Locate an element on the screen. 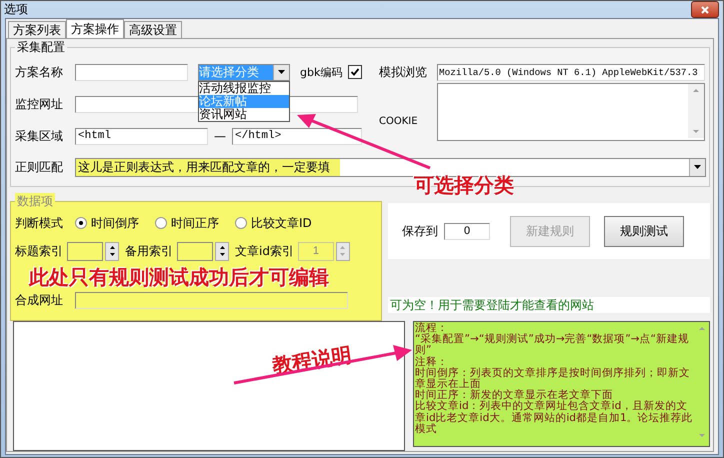 The width and height of the screenshot is (724, 458). field-label: 标题索引 is located at coordinates (39, 251).